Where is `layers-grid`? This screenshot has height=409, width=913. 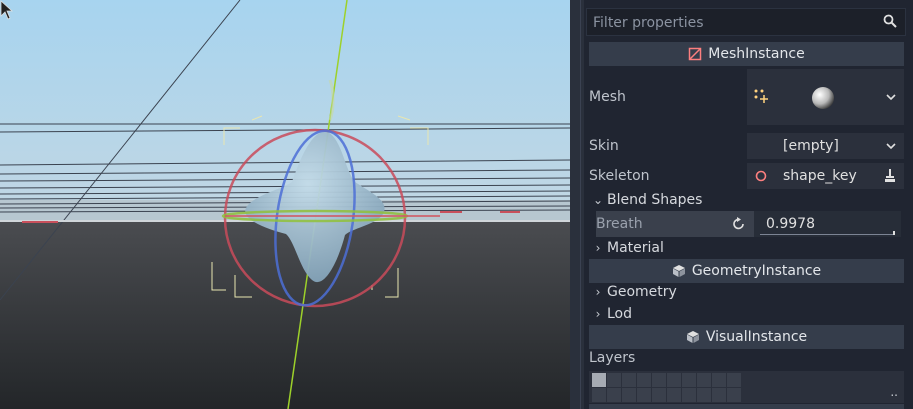 layers-grid is located at coordinates (666, 387).